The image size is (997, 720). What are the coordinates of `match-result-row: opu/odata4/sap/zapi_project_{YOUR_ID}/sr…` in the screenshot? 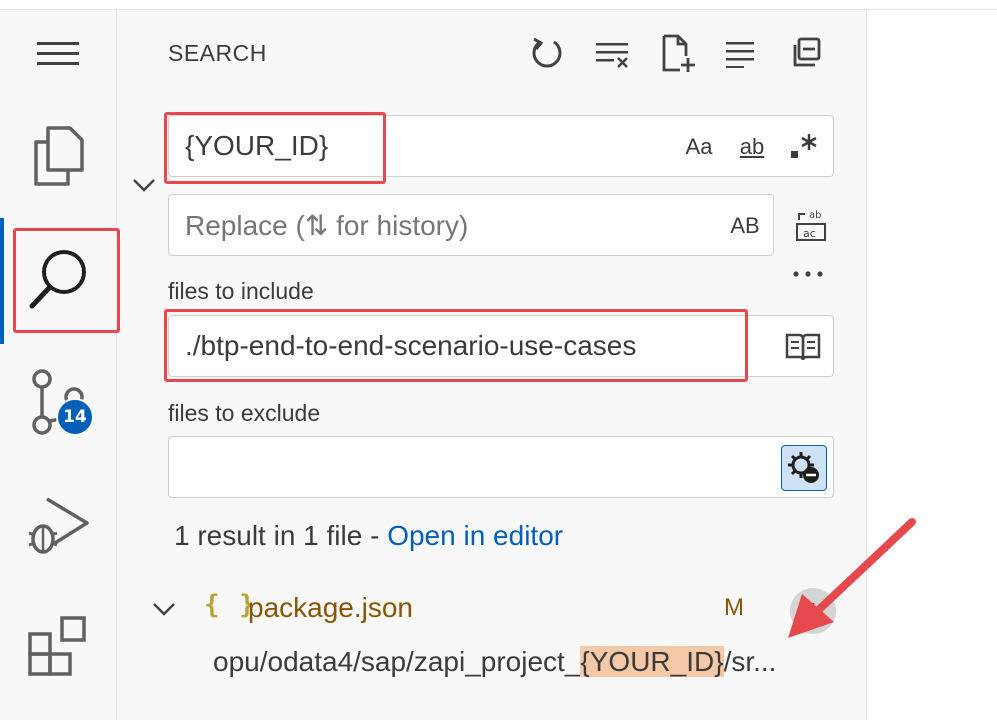 It's located at (494, 662).